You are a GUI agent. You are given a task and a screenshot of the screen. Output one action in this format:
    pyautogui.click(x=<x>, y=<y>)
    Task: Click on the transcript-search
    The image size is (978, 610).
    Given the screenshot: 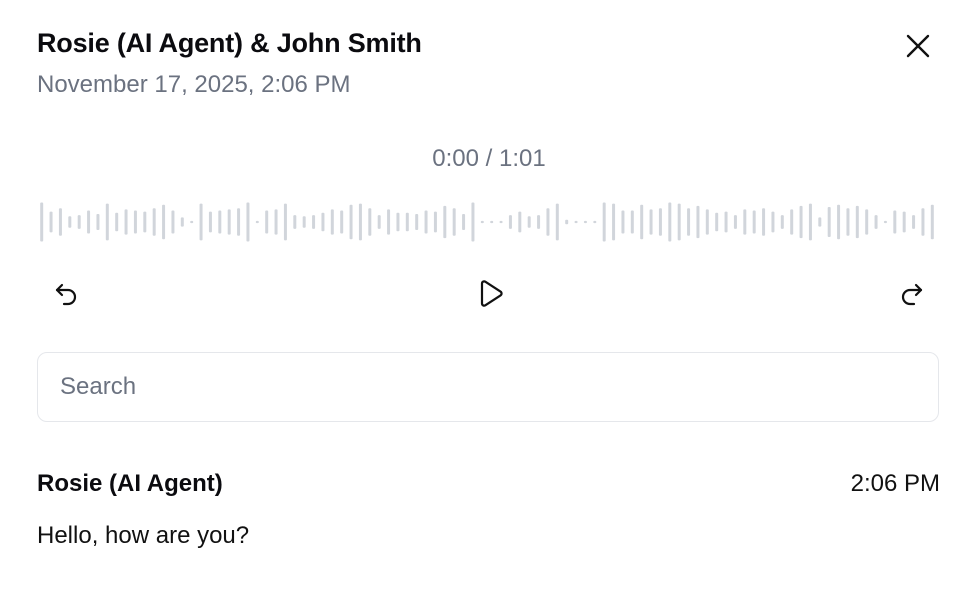 What is the action you would take?
    pyautogui.click(x=488, y=387)
    